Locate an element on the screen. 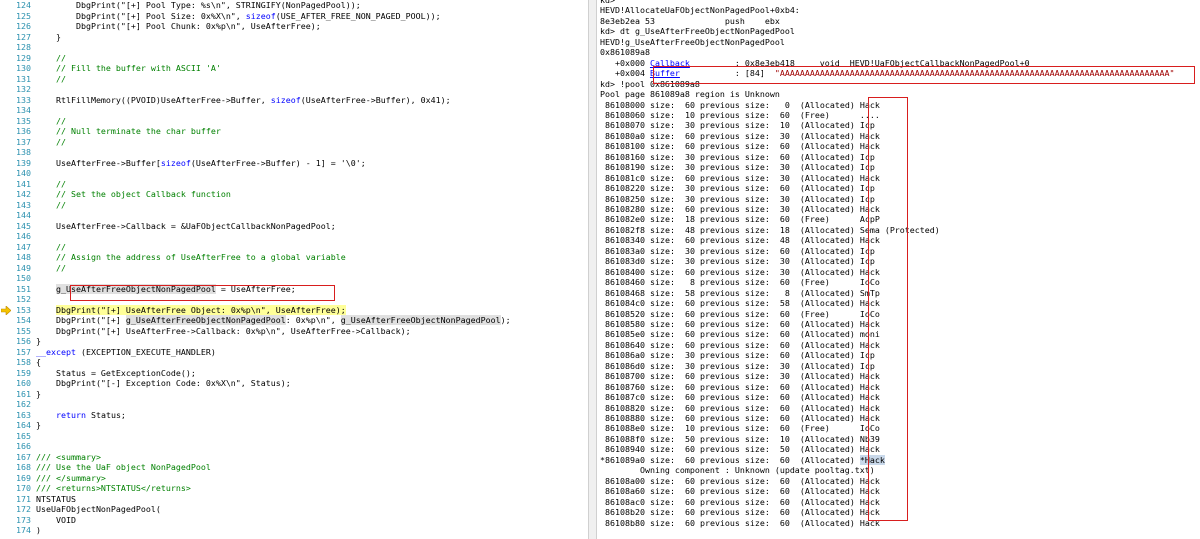 The height and width of the screenshot is (539, 1200). code-line: 171 NTSTATUS is located at coordinates (294, 499).